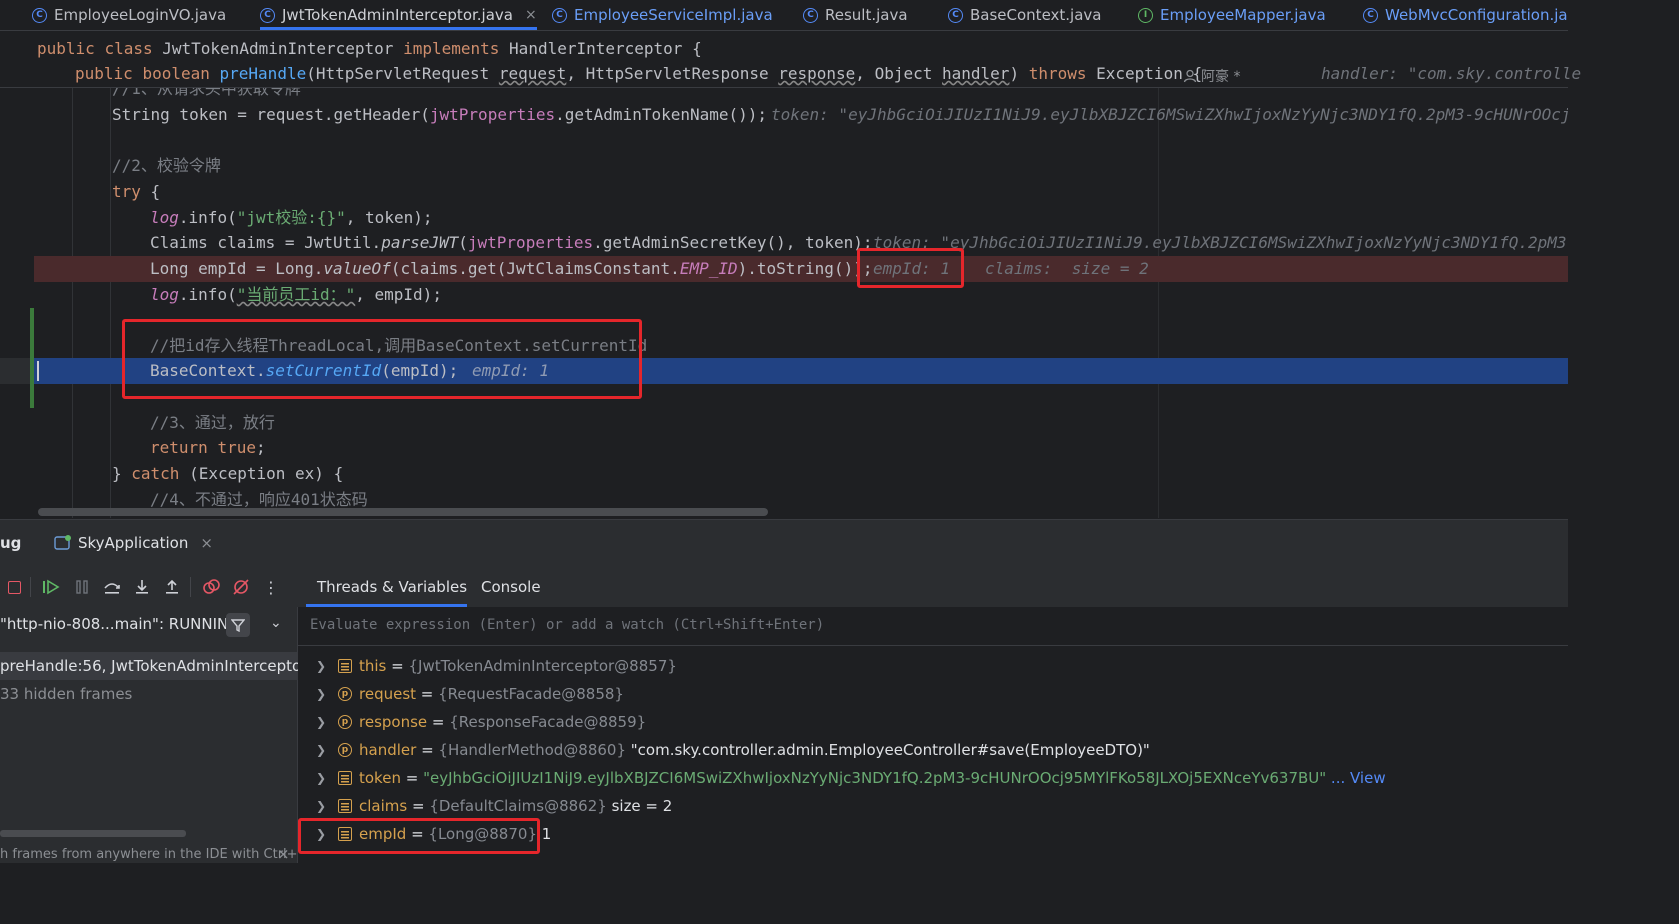  I want to click on class-name: JwtTokenAdminInterceptor, so click(278, 48).